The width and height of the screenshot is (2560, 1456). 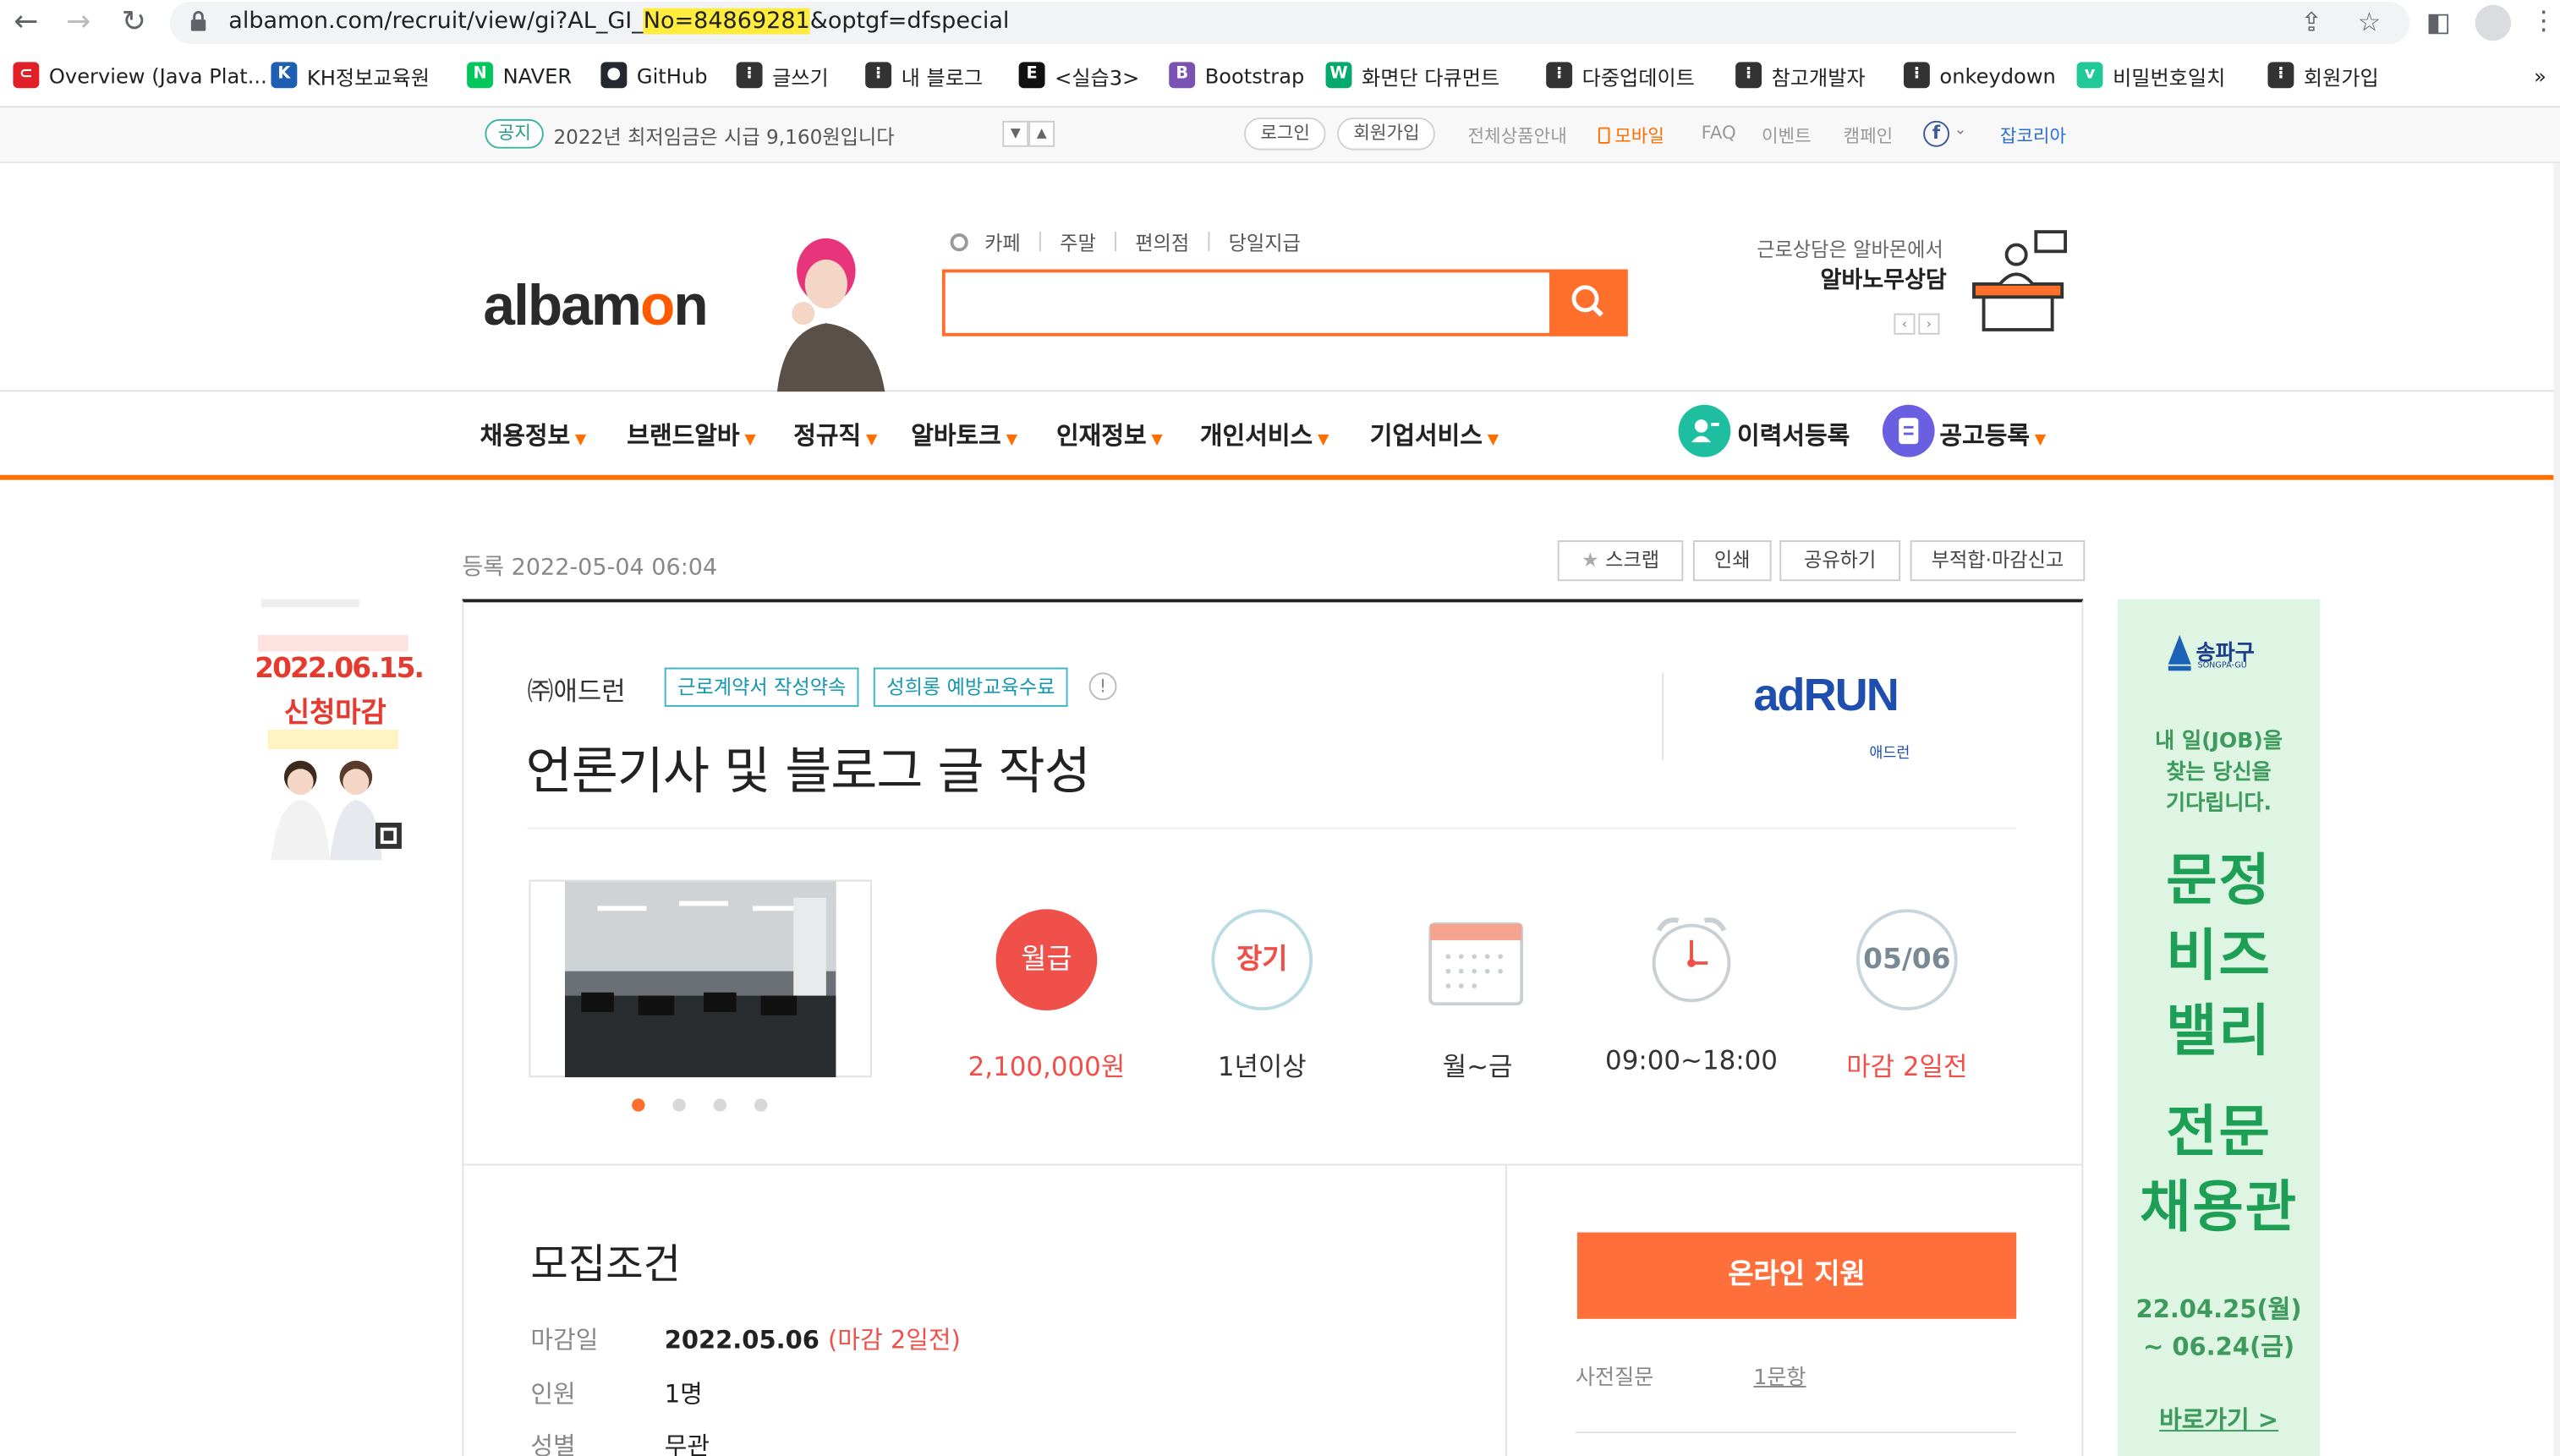 What do you see at coordinates (2033, 136) in the screenshot?
I see `jobkorea-link: 잡코리아` at bounding box center [2033, 136].